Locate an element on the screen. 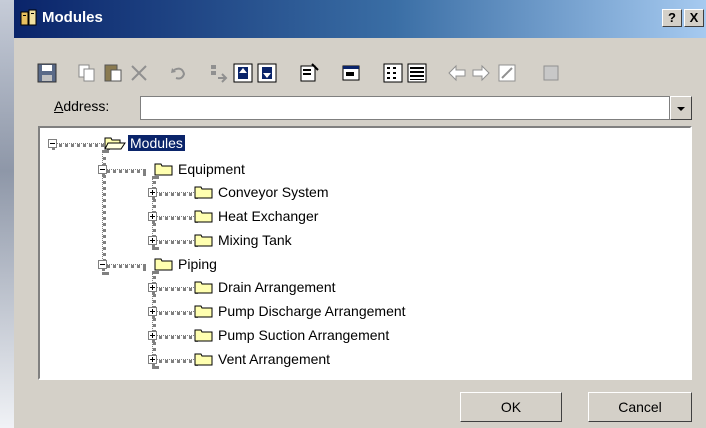  tree-item: Pump Suction Arrangement is located at coordinates (303, 335).